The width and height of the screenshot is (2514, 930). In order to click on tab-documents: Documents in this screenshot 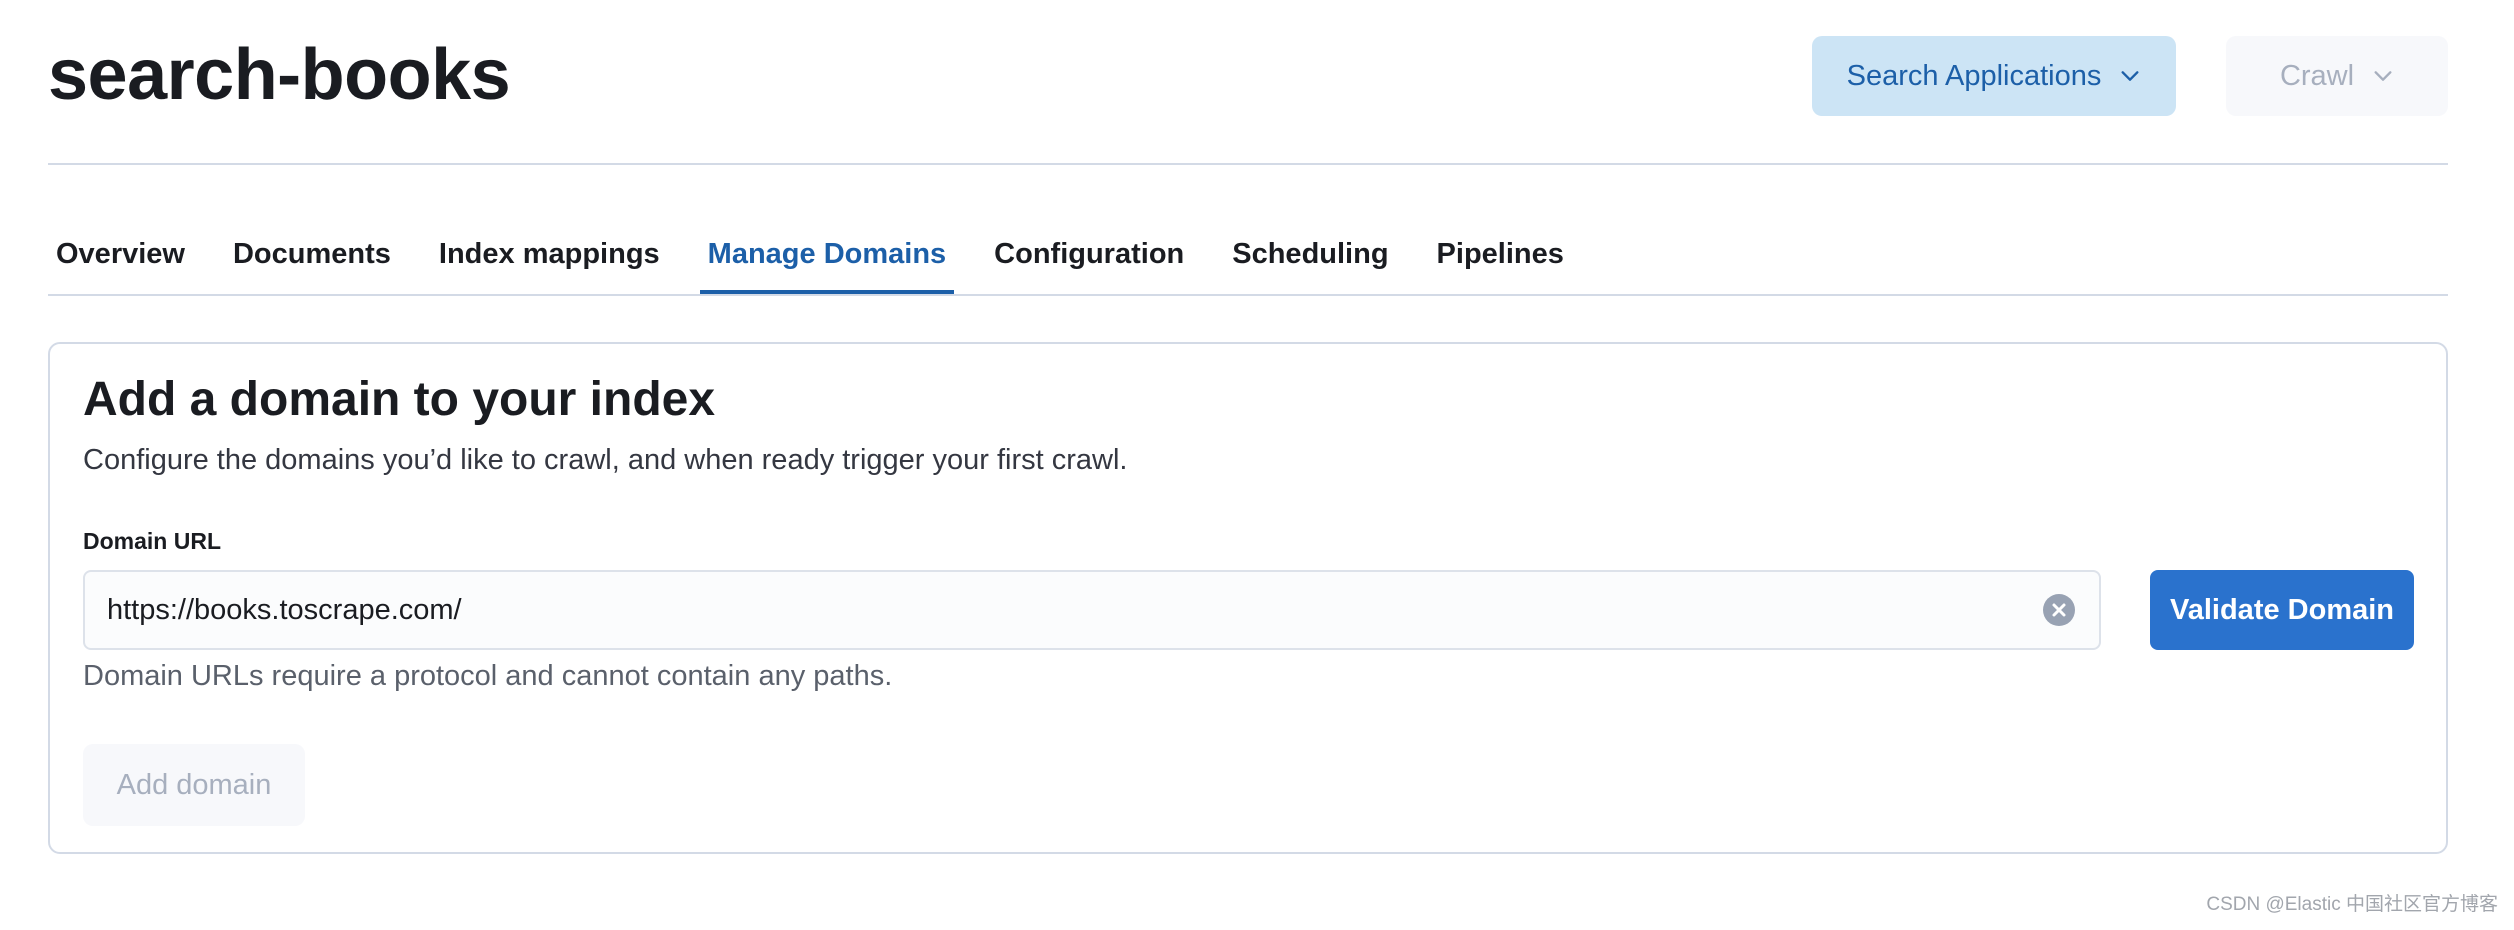, I will do `click(312, 256)`.